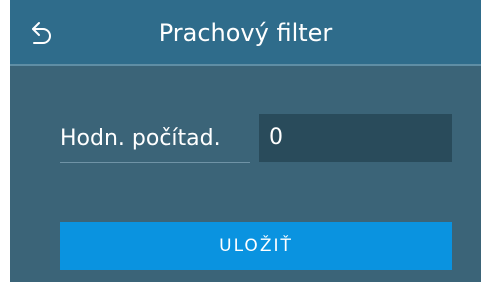 This screenshot has width=491, height=282. I want to click on page-title: Prachový filter, so click(245, 33).